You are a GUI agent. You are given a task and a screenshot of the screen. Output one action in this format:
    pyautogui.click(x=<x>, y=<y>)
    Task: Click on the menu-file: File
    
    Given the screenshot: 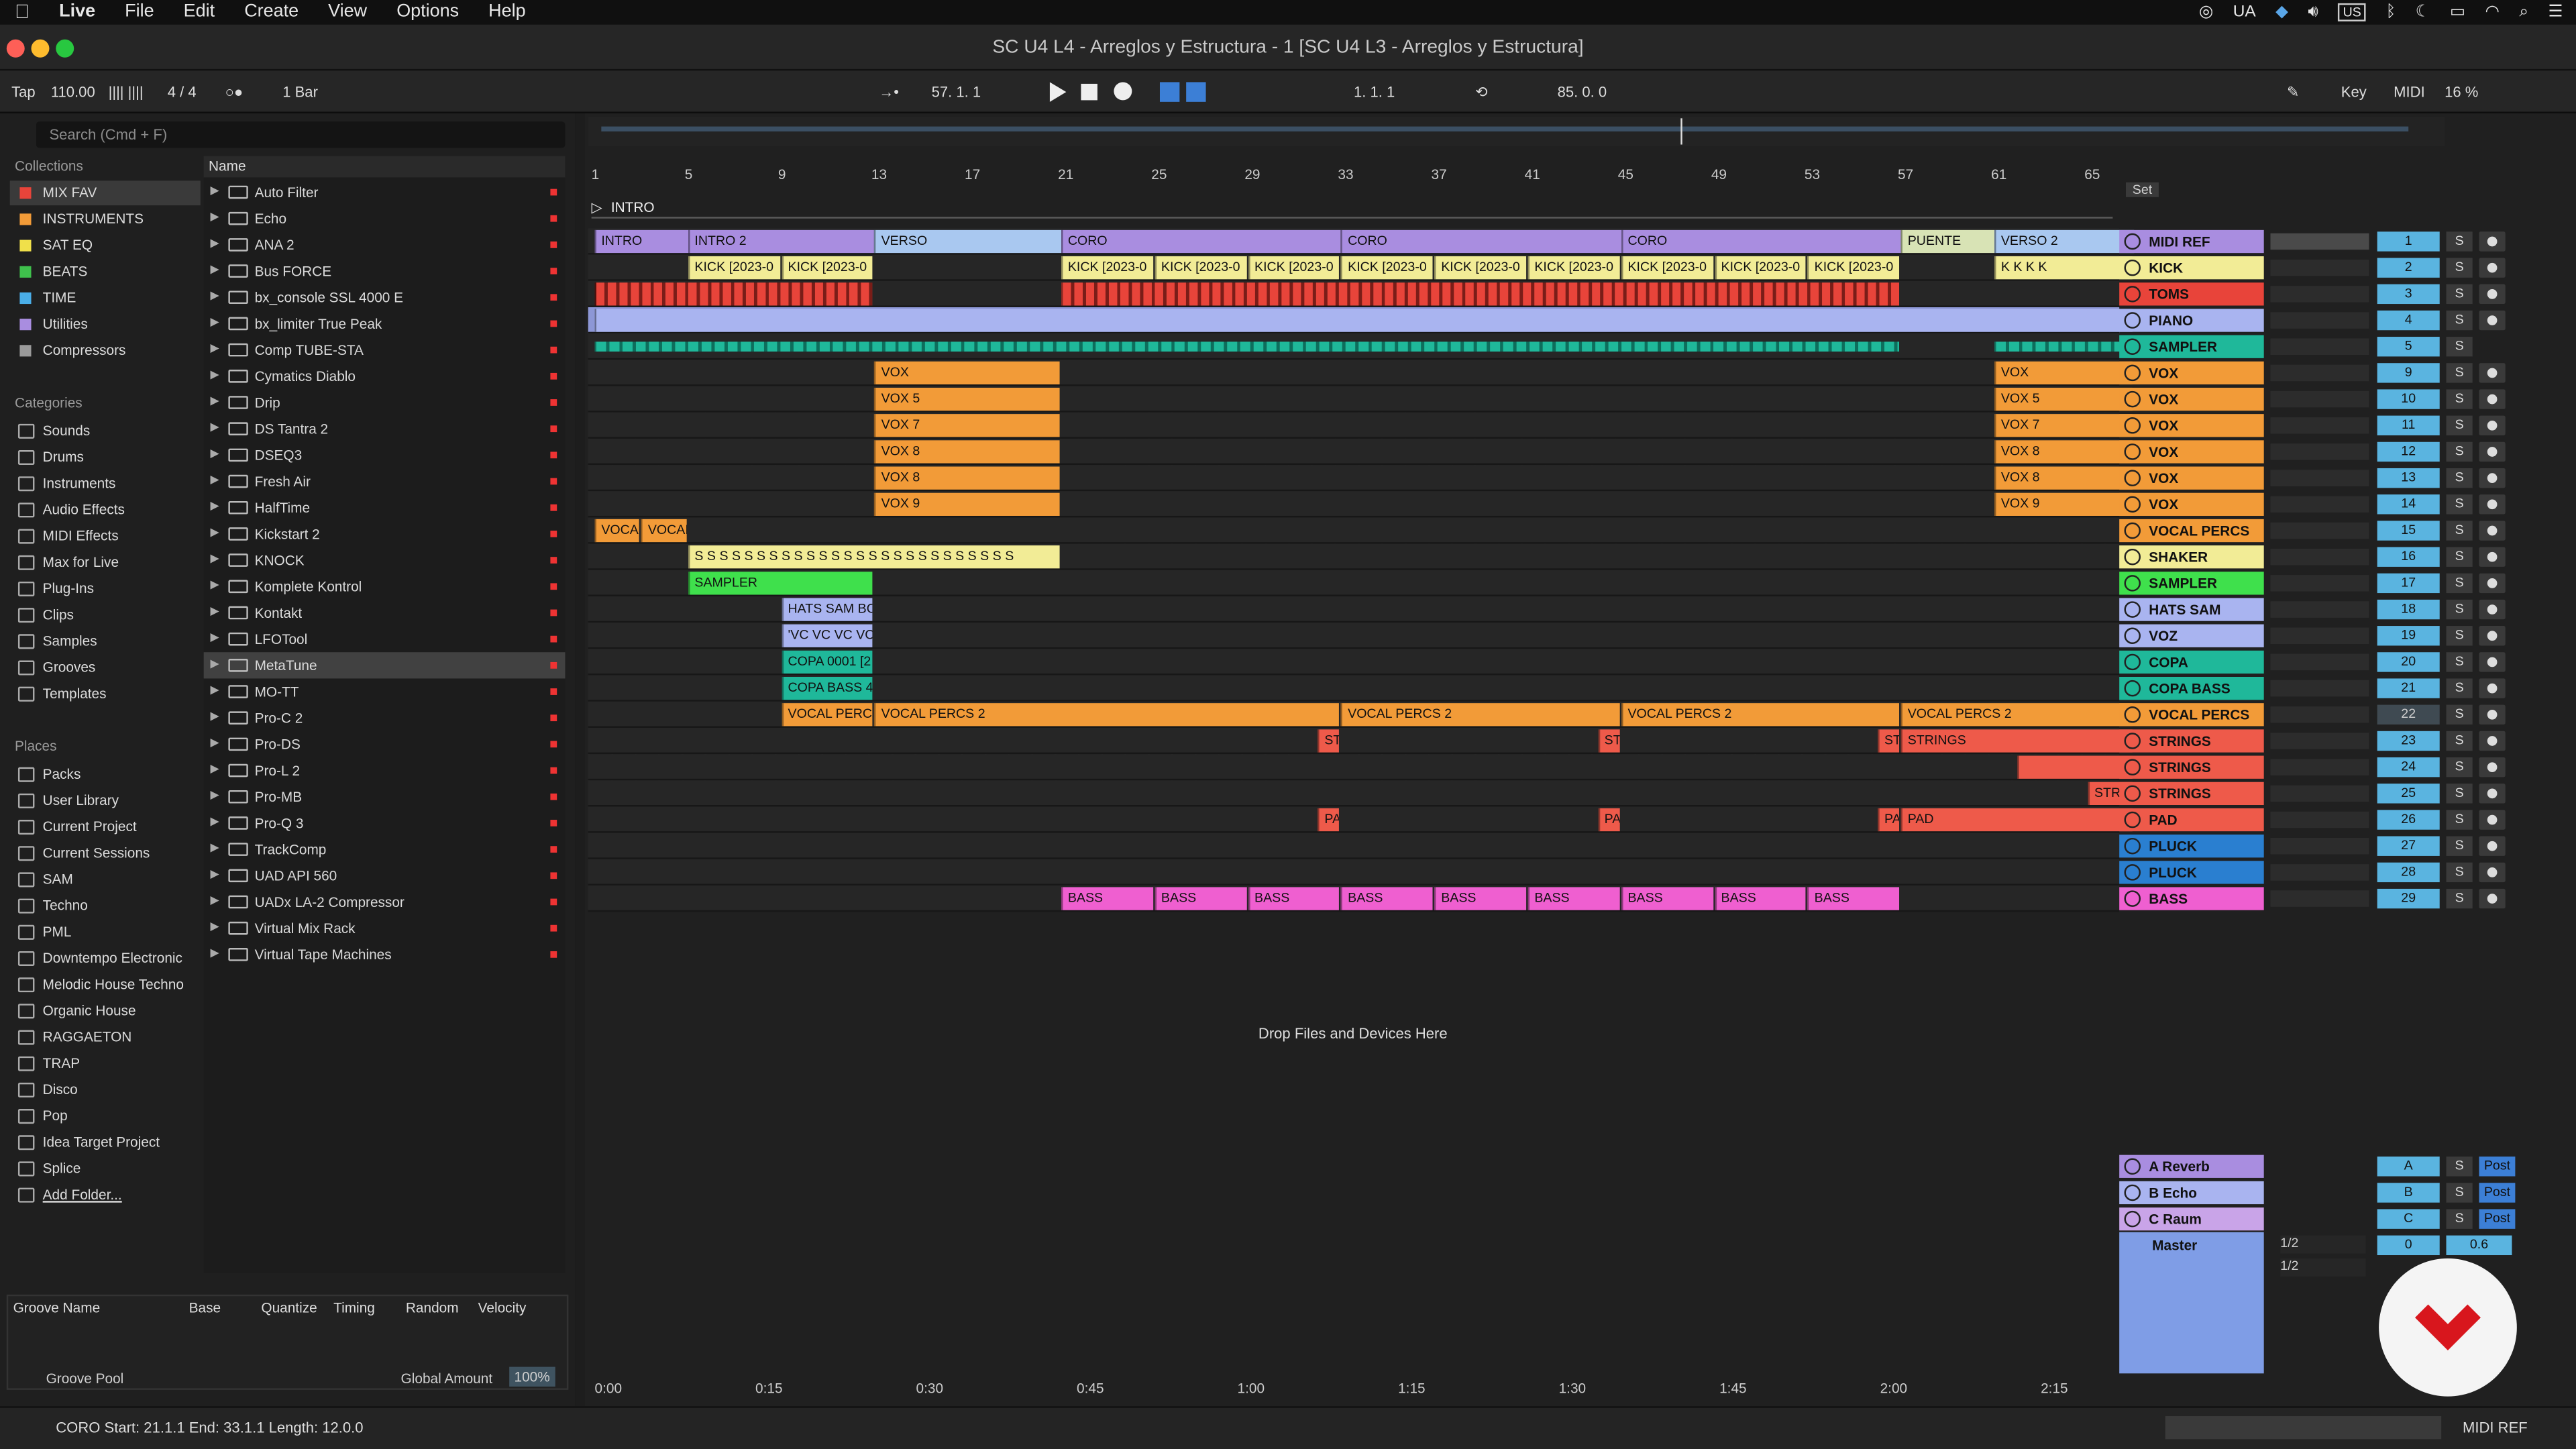 What is the action you would take?
    pyautogui.click(x=139, y=12)
    